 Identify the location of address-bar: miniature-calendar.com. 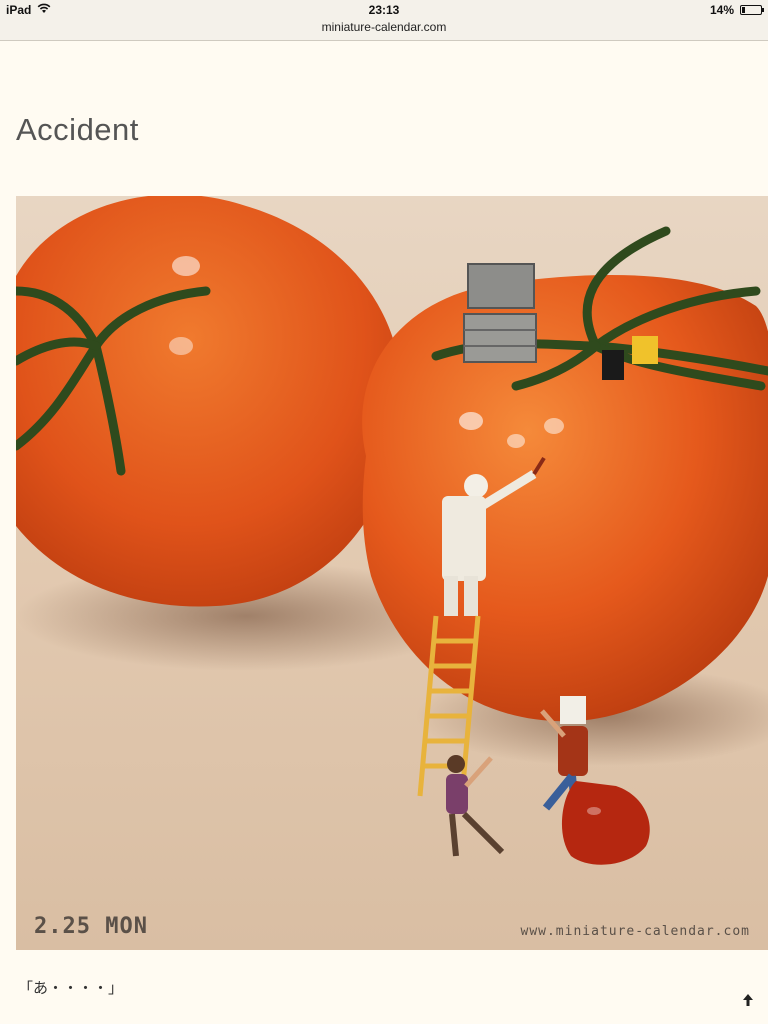
(384, 30).